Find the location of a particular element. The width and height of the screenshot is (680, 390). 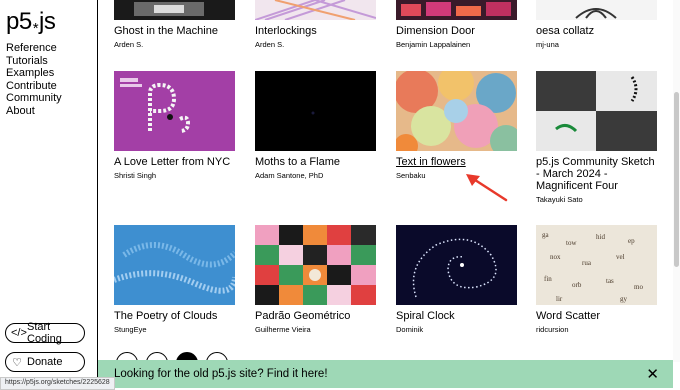

sketch-card: Text in flowers Senbaku is located at coordinates (456, 125).